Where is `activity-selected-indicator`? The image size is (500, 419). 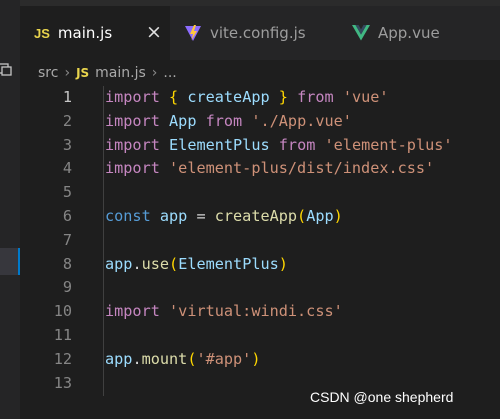
activity-selected-indicator is located at coordinates (10, 261).